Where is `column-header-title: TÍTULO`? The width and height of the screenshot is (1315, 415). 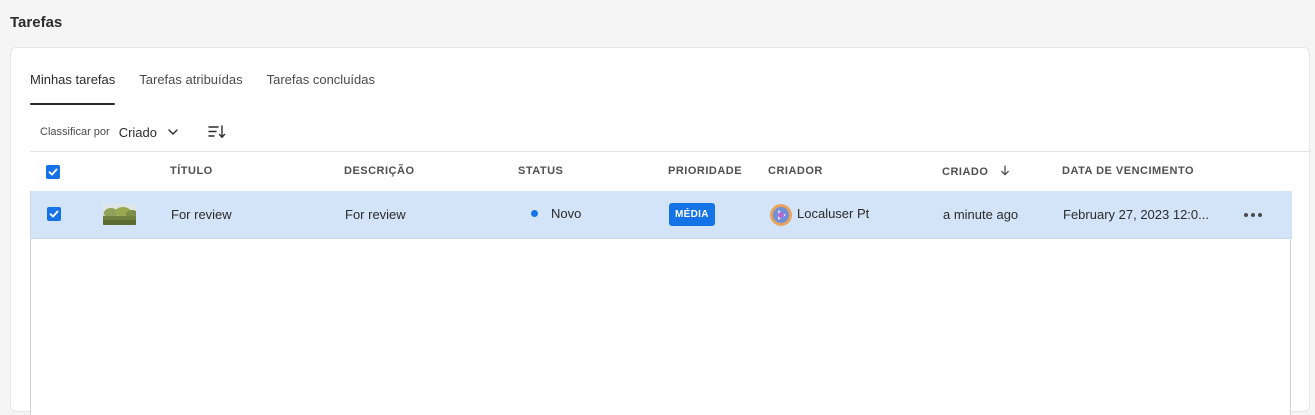 column-header-title: TÍTULO is located at coordinates (191, 171).